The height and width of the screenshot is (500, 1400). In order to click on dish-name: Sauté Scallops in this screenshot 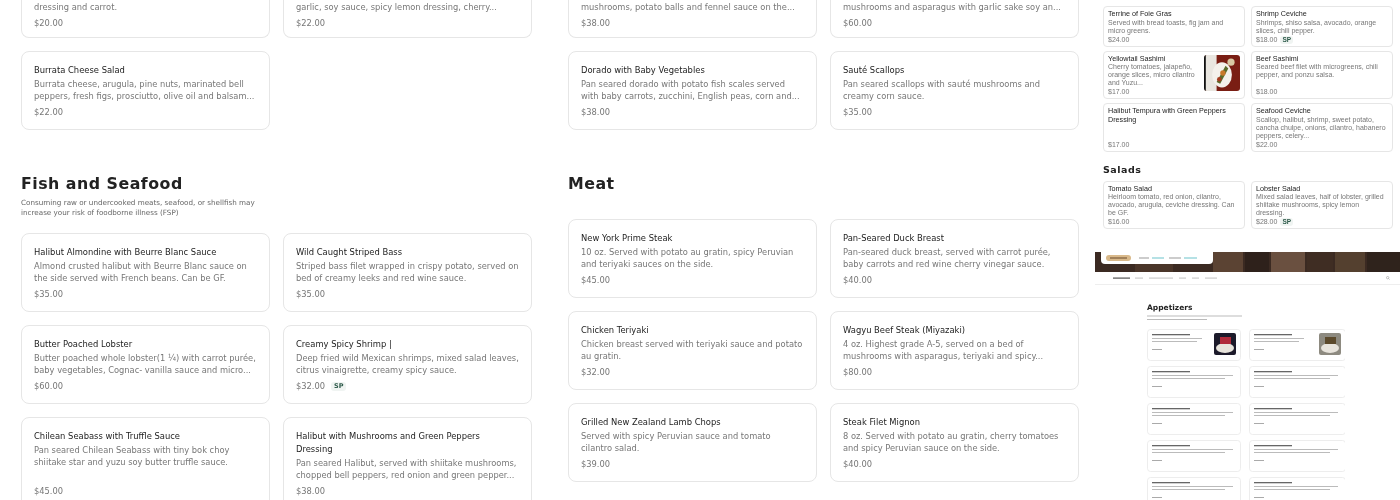, I will do `click(874, 70)`.